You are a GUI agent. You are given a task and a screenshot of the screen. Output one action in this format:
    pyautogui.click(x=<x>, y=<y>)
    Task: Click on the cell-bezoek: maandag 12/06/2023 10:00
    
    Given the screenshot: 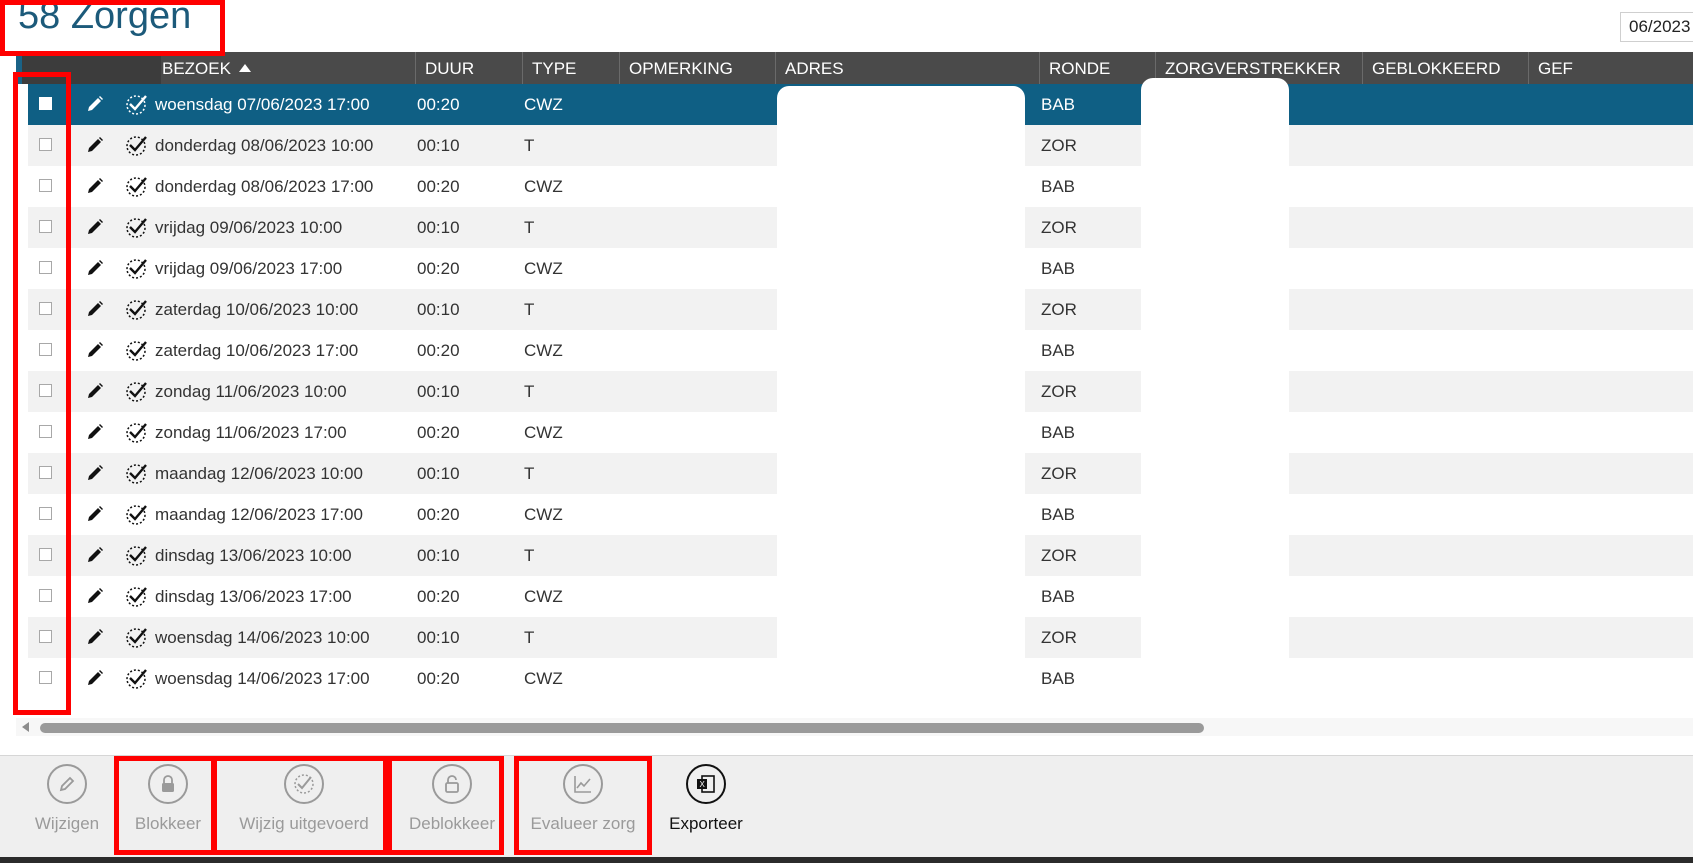 What is the action you would take?
    pyautogui.click(x=259, y=473)
    